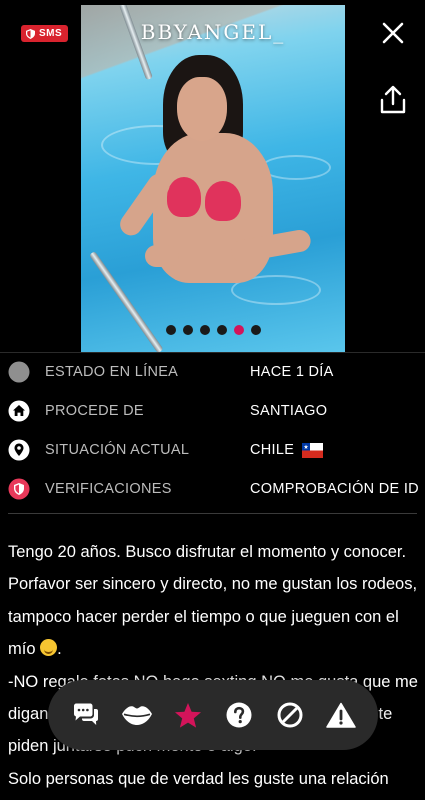 The height and width of the screenshot is (800, 425). Describe the element at coordinates (313, 450) in the screenshot. I see `chile-flag-icon` at that location.